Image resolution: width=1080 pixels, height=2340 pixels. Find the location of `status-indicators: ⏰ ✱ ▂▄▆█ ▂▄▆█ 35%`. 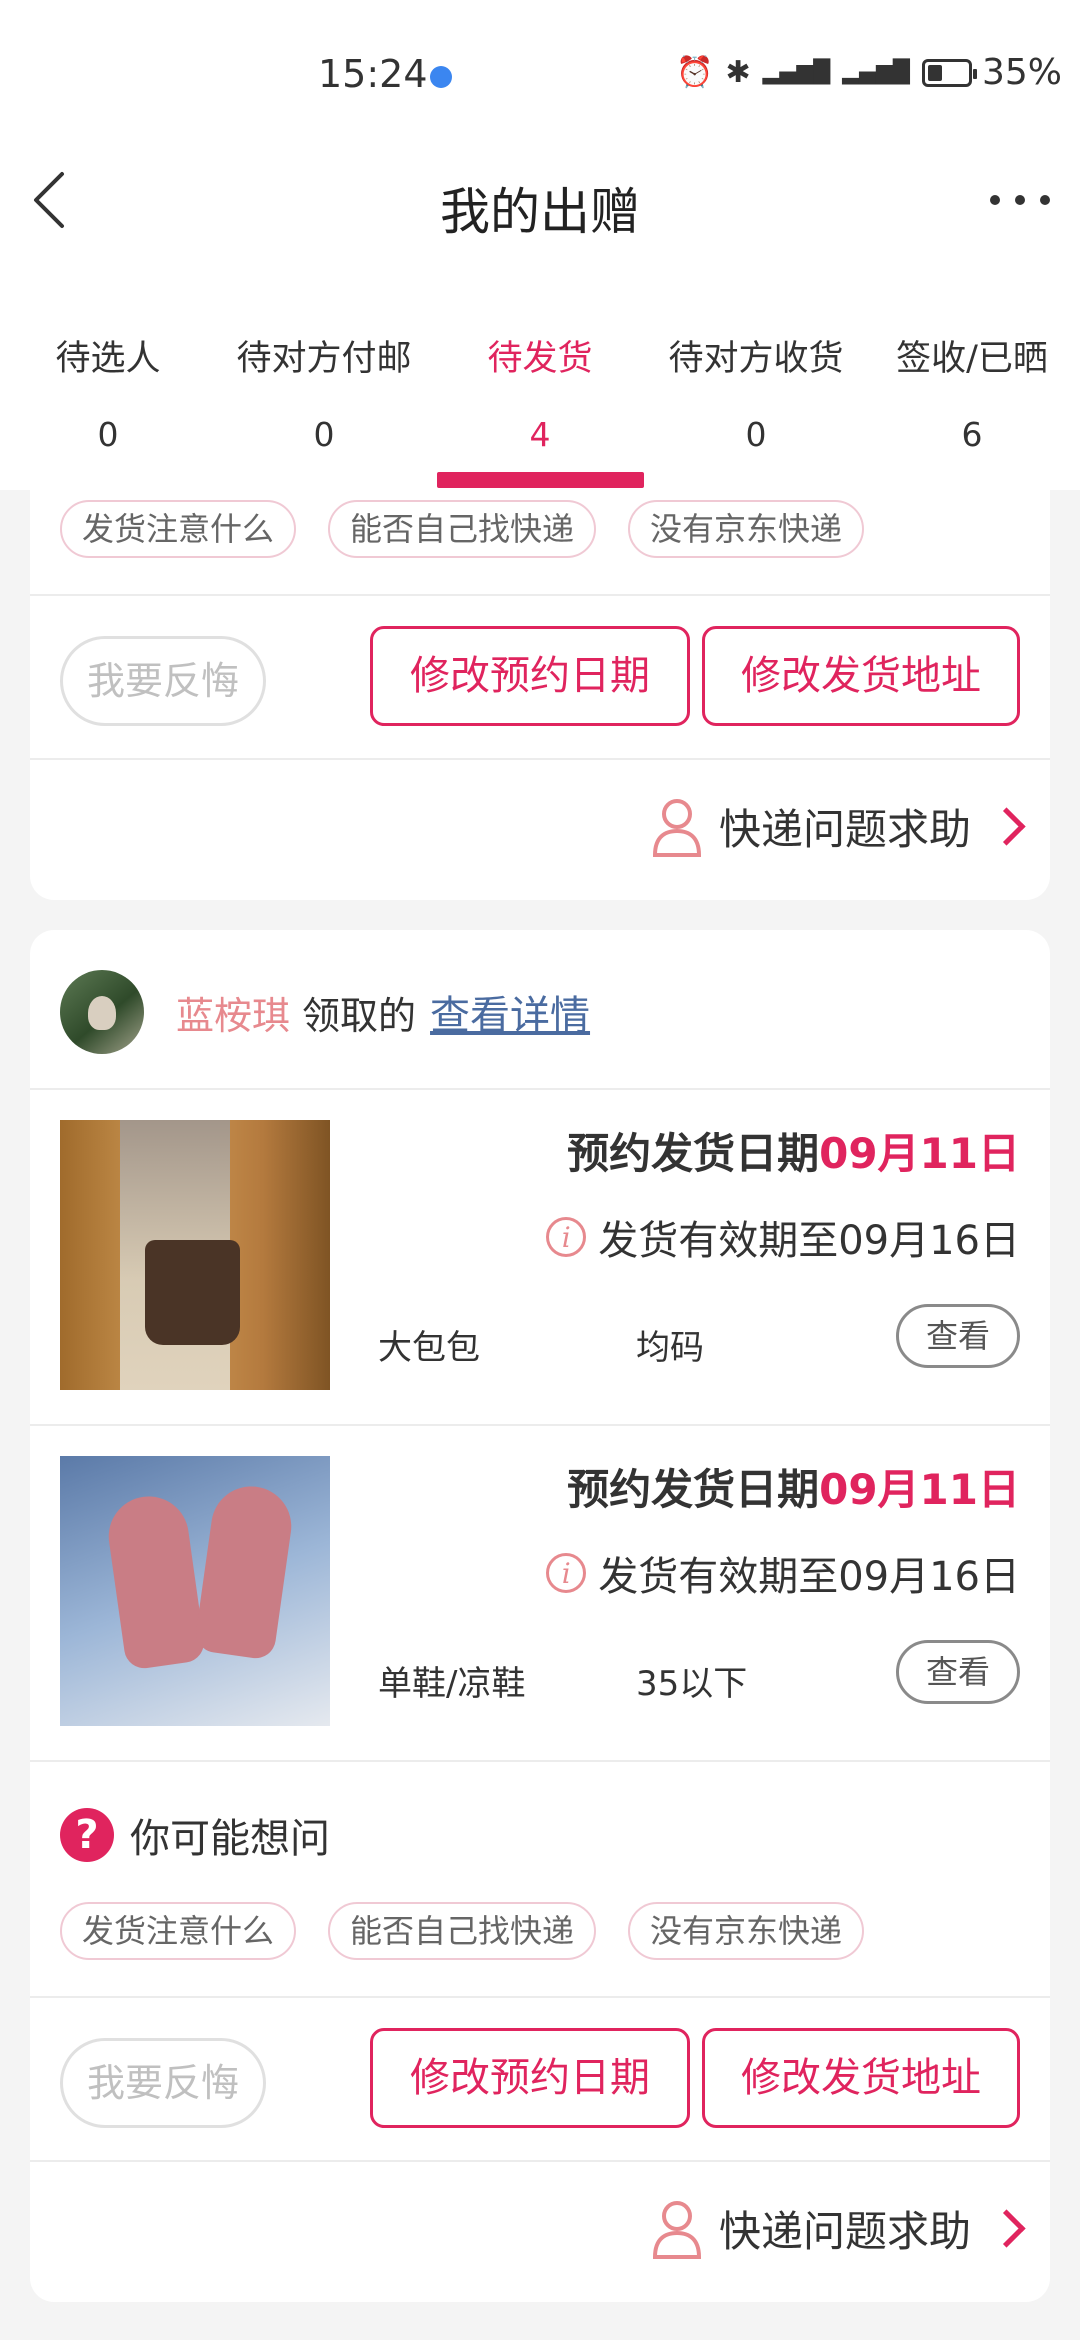

status-indicators: ⏰ ✱ ▂▄▆█ ▂▄▆█ 35% is located at coordinates (869, 72).